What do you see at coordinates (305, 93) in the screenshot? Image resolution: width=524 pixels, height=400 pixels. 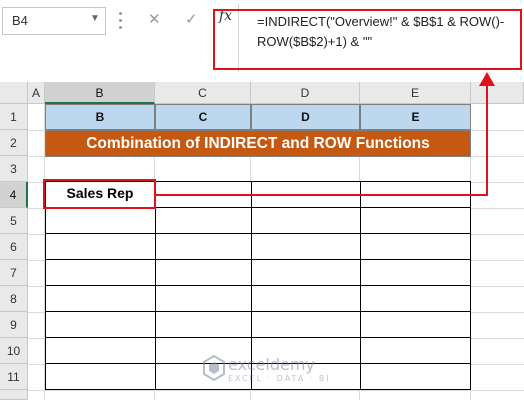 I see `column-header-d: D` at bounding box center [305, 93].